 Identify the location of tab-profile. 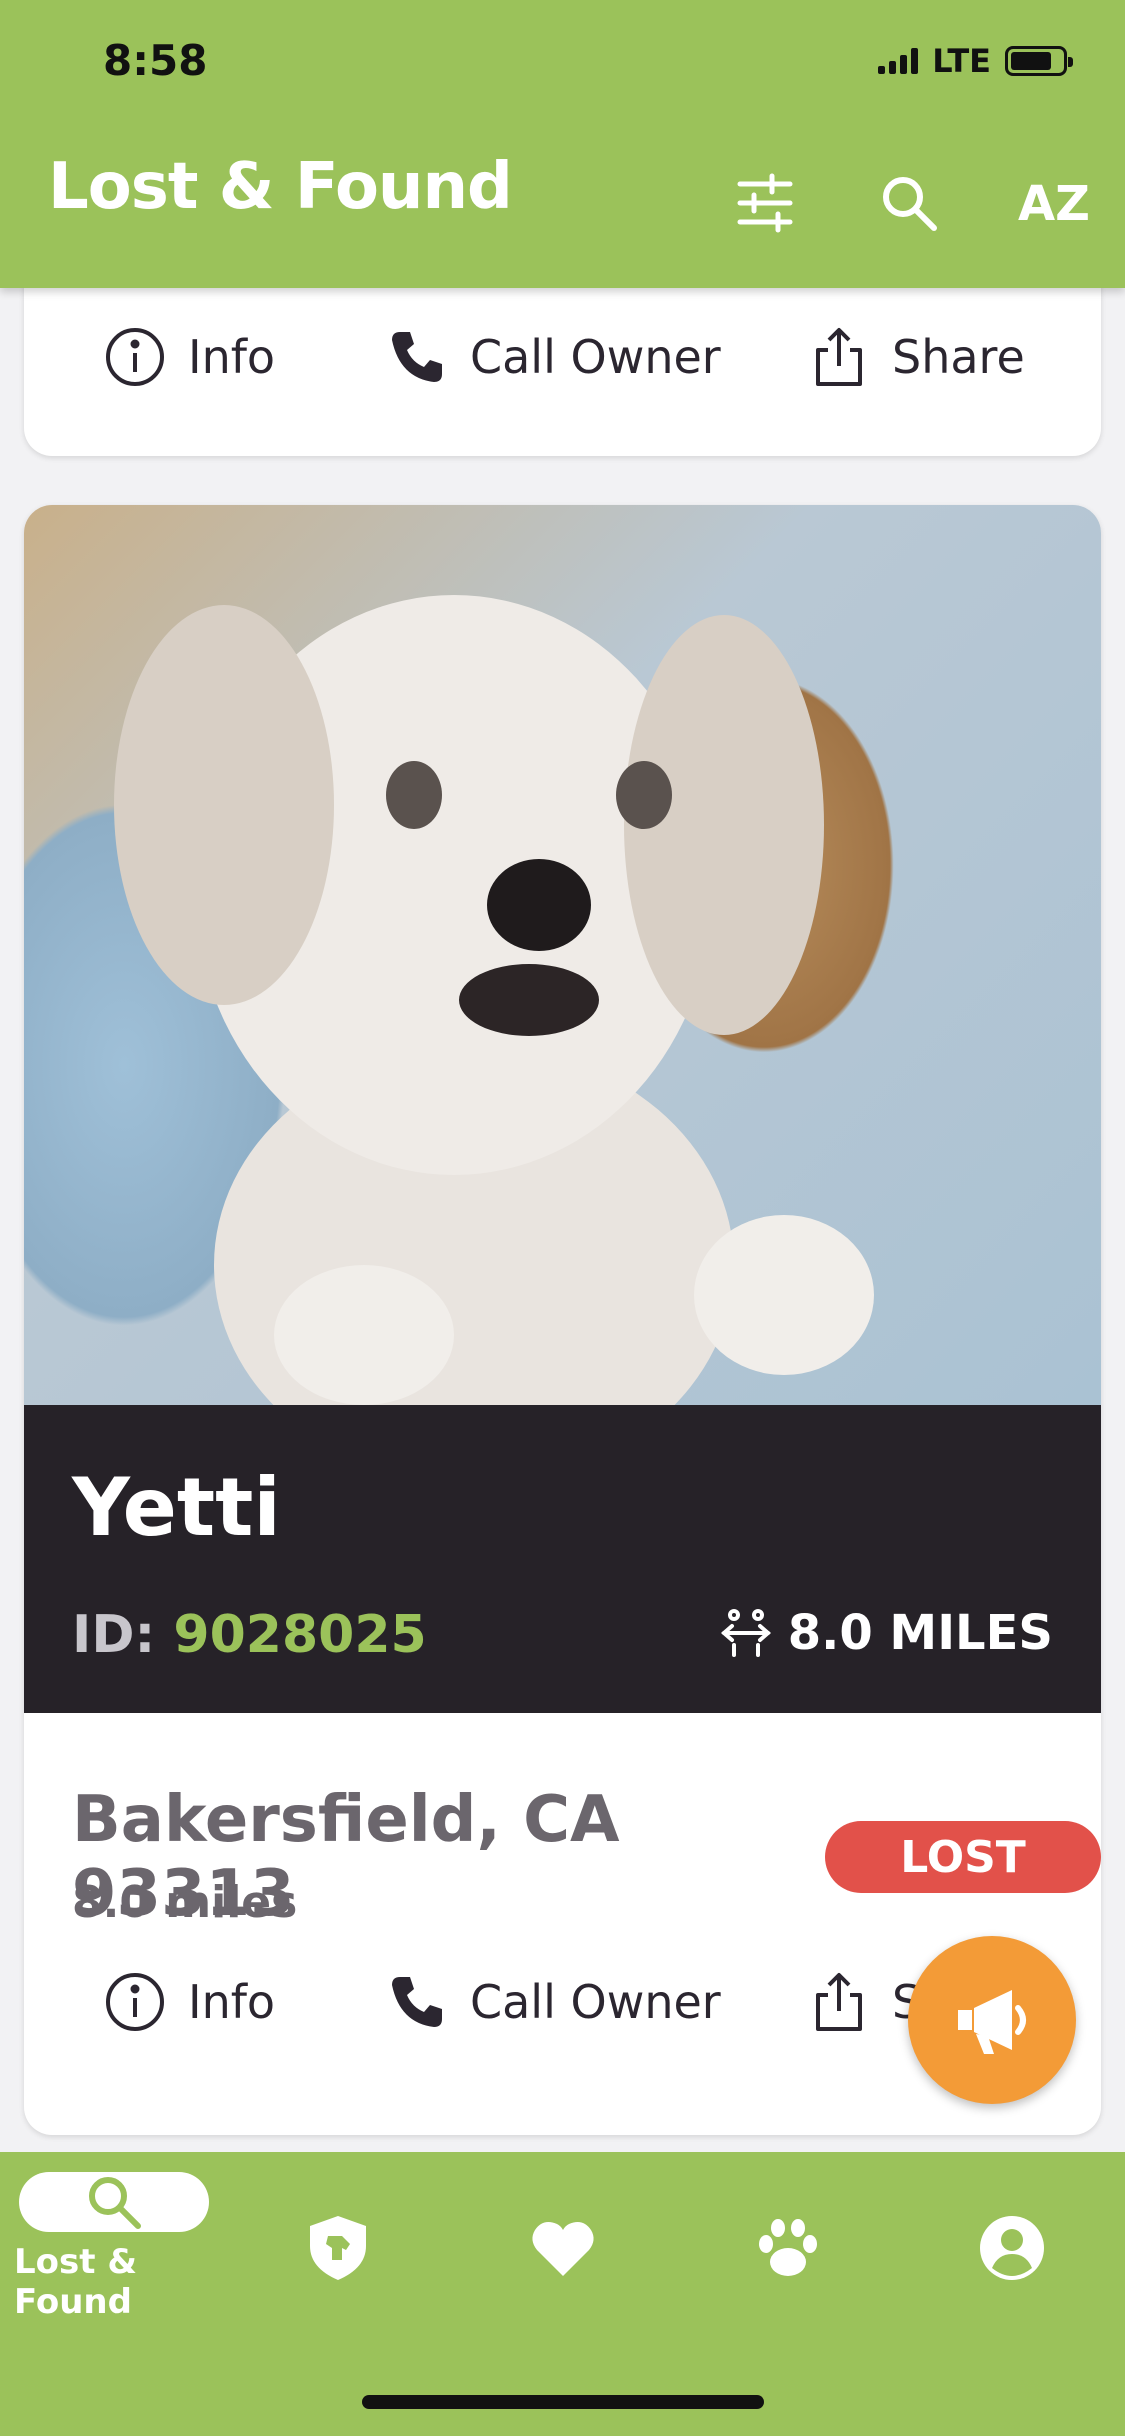
(1012, 2248).